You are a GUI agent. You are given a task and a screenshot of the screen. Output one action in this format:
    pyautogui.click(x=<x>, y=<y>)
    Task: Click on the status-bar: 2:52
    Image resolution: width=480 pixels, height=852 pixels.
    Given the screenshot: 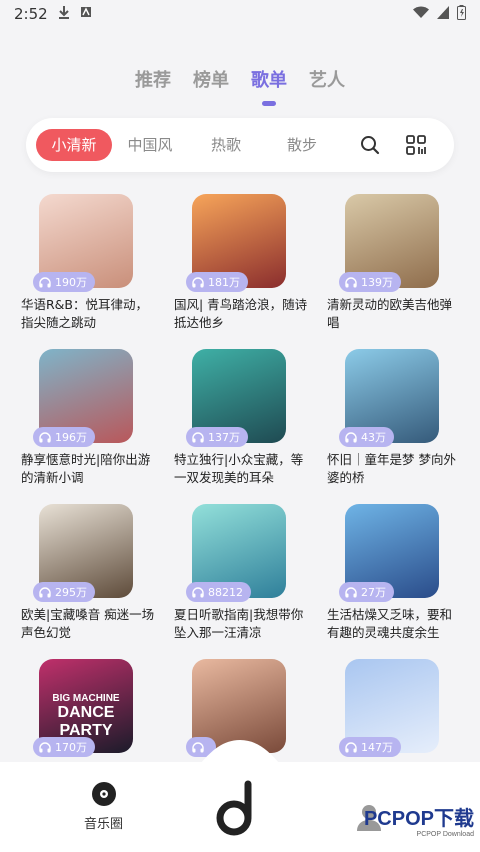 What is the action you would take?
    pyautogui.click(x=240, y=14)
    